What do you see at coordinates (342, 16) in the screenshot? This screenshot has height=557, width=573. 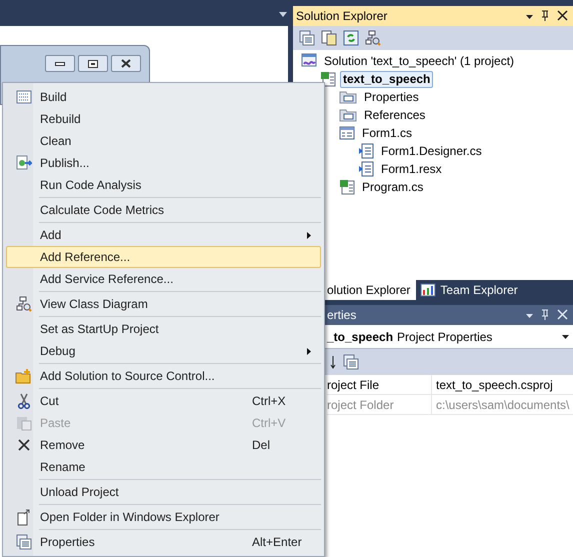 I see `panel-title: Solution Explorer` at bounding box center [342, 16].